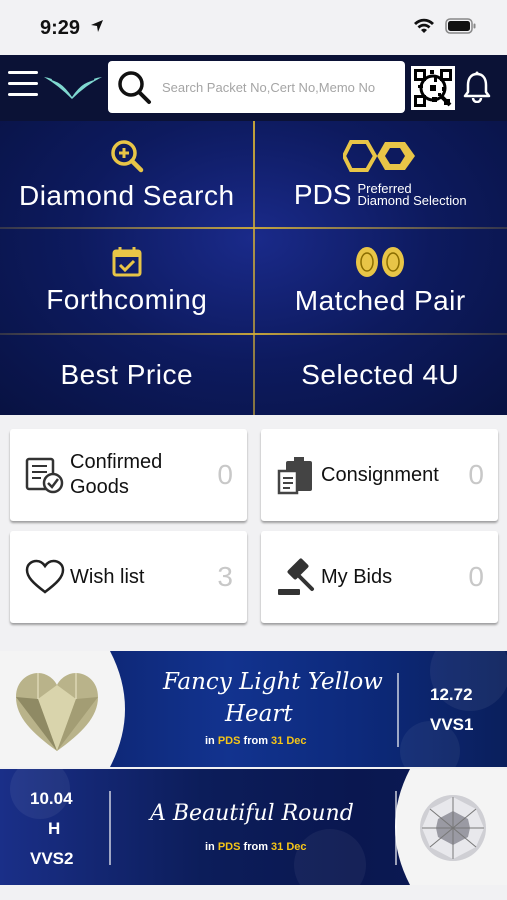  I want to click on tile-forthcoming: Forthcoming, so click(127, 281).